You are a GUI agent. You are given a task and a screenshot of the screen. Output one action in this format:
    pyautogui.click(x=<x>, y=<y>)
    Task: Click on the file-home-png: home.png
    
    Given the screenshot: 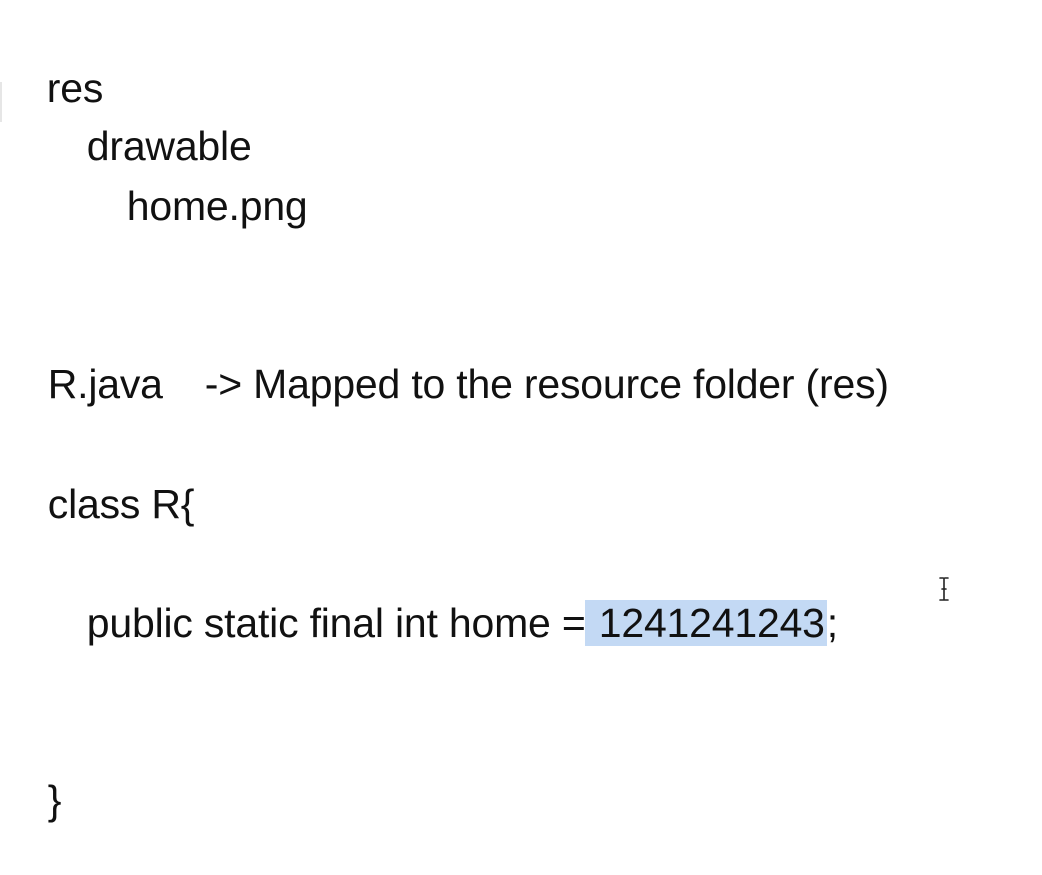 What is the action you would take?
    pyautogui.click(x=195, y=206)
    